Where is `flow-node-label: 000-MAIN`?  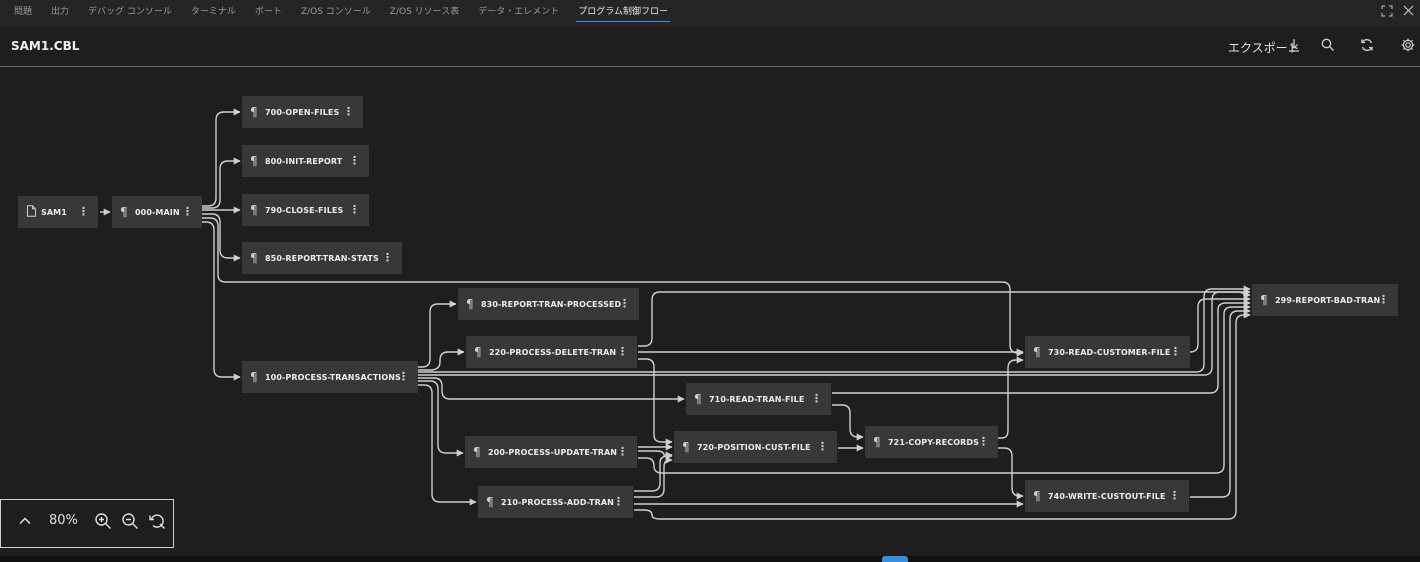
flow-node-label: 000-MAIN is located at coordinates (157, 212).